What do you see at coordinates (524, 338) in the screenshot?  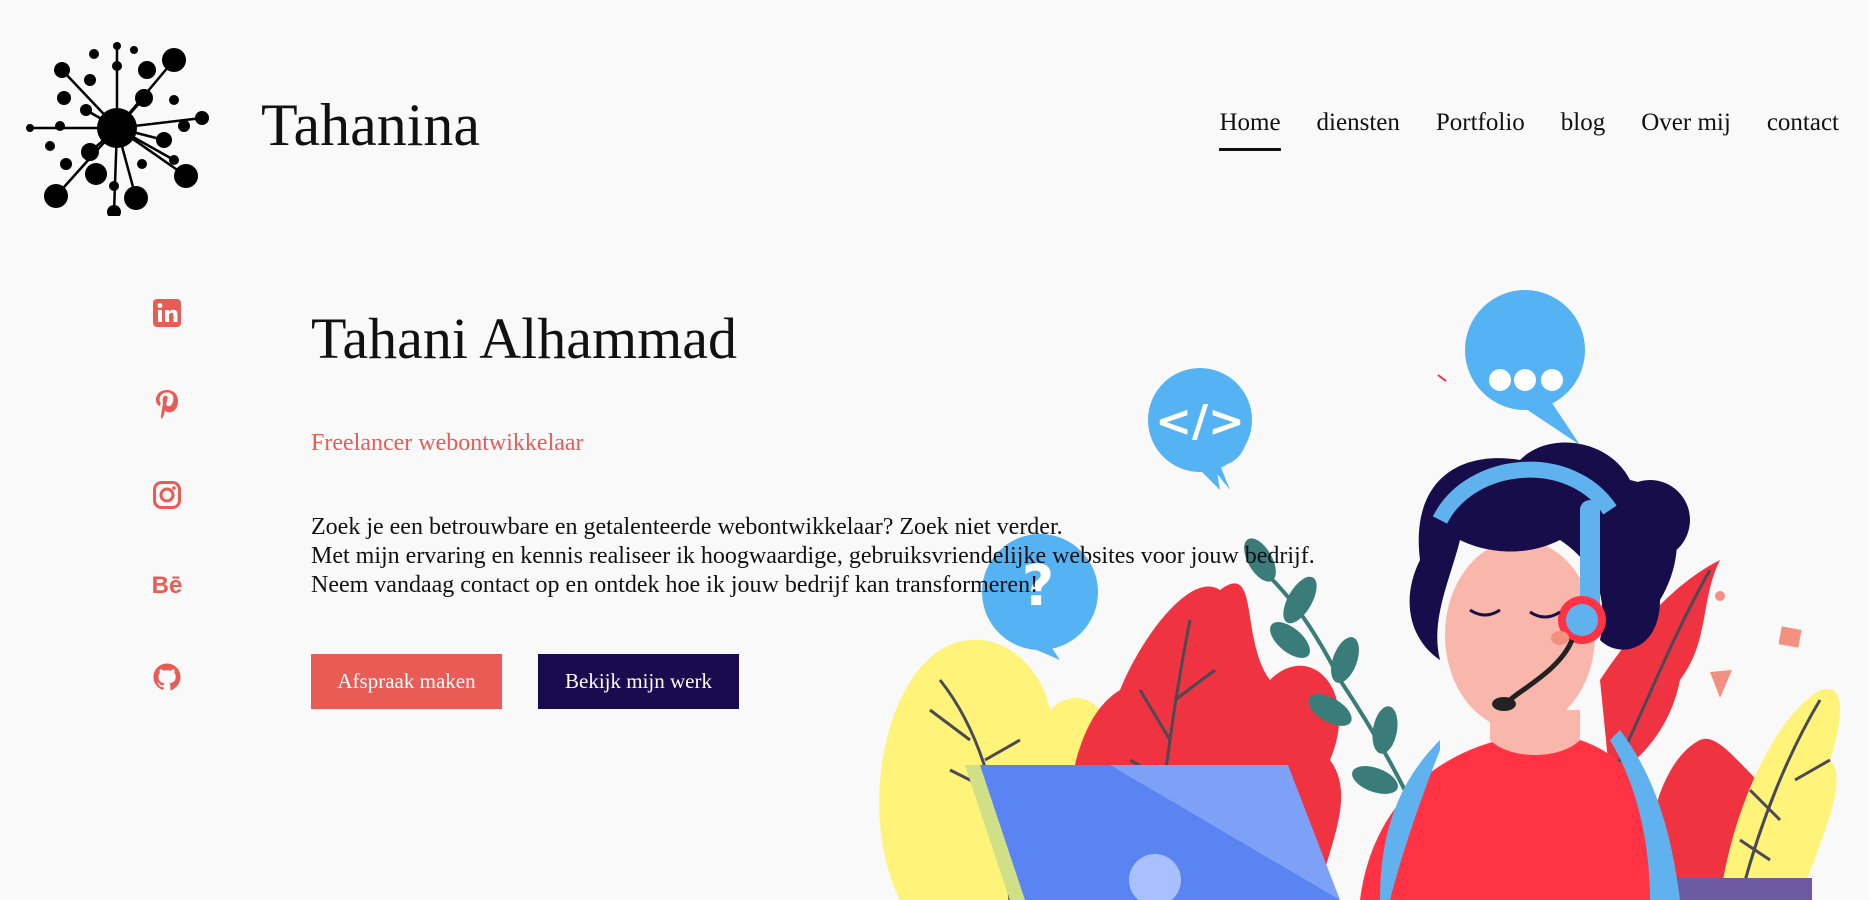 I see `hero-name: Tahani Alhammad` at bounding box center [524, 338].